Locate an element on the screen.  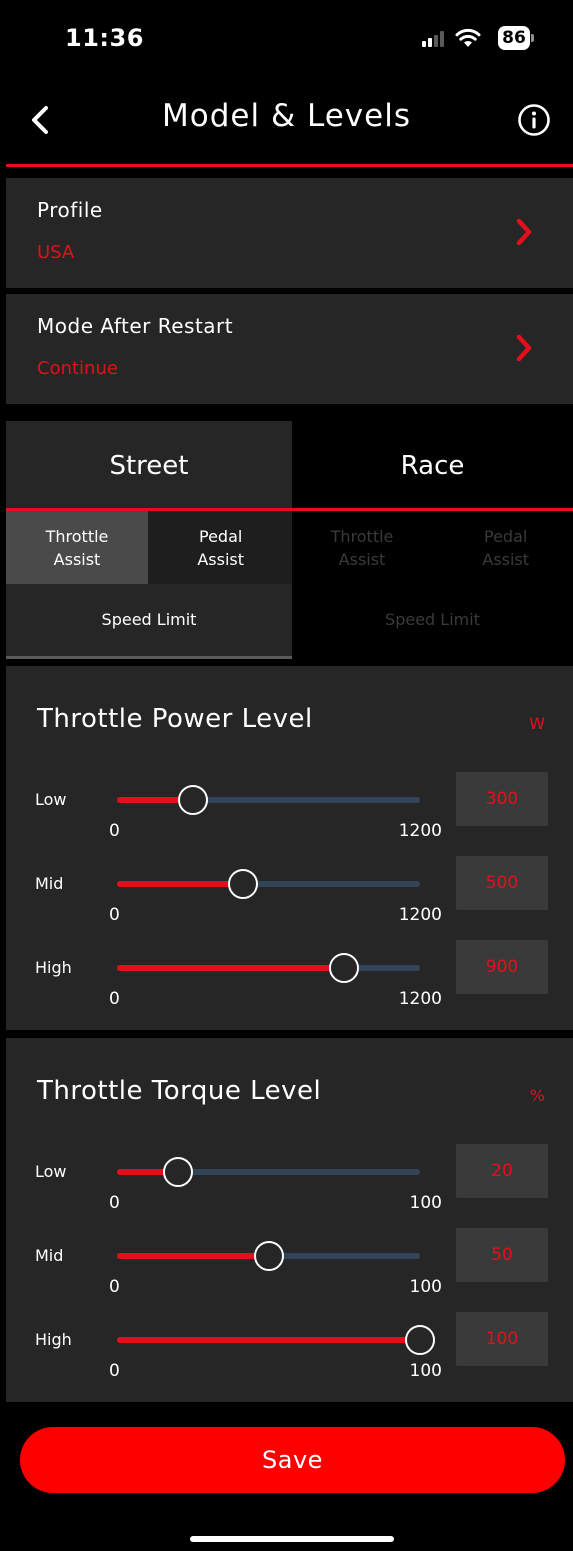
tab-race-throttle-assist: Throttle Assist is located at coordinates (362, 547).